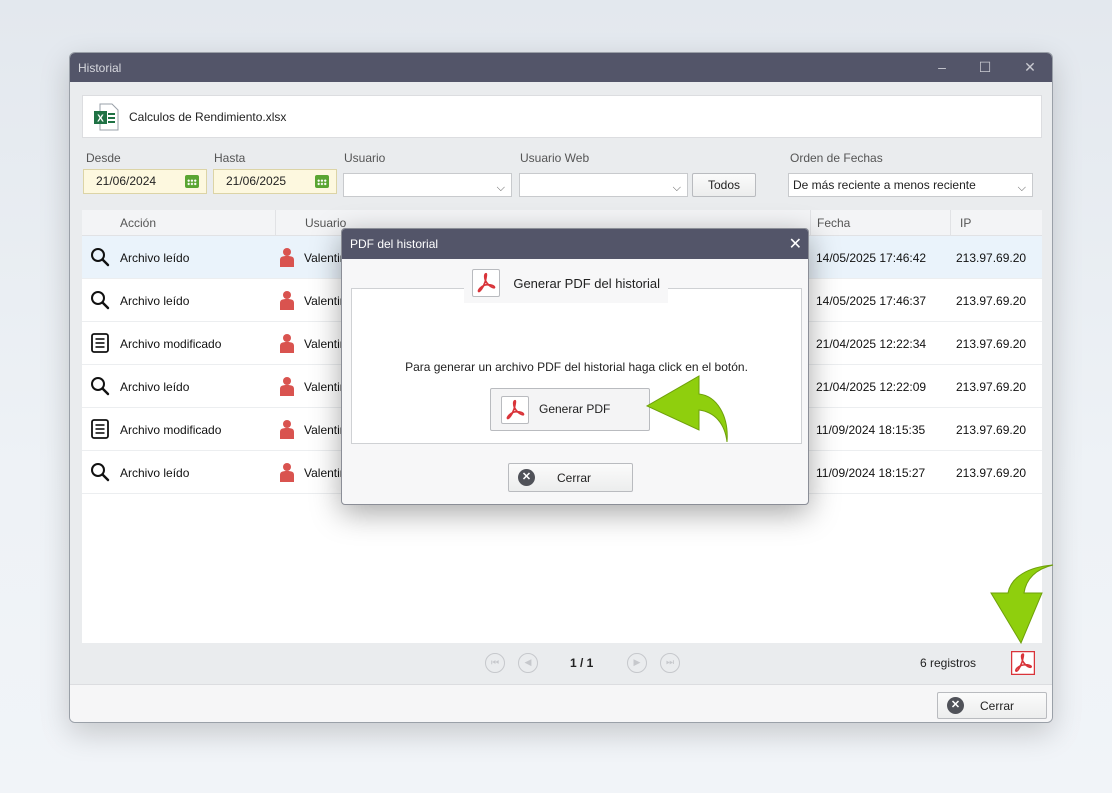  I want to click on orden-select: De más reciente a menos reciente ⌵, so click(910, 185).